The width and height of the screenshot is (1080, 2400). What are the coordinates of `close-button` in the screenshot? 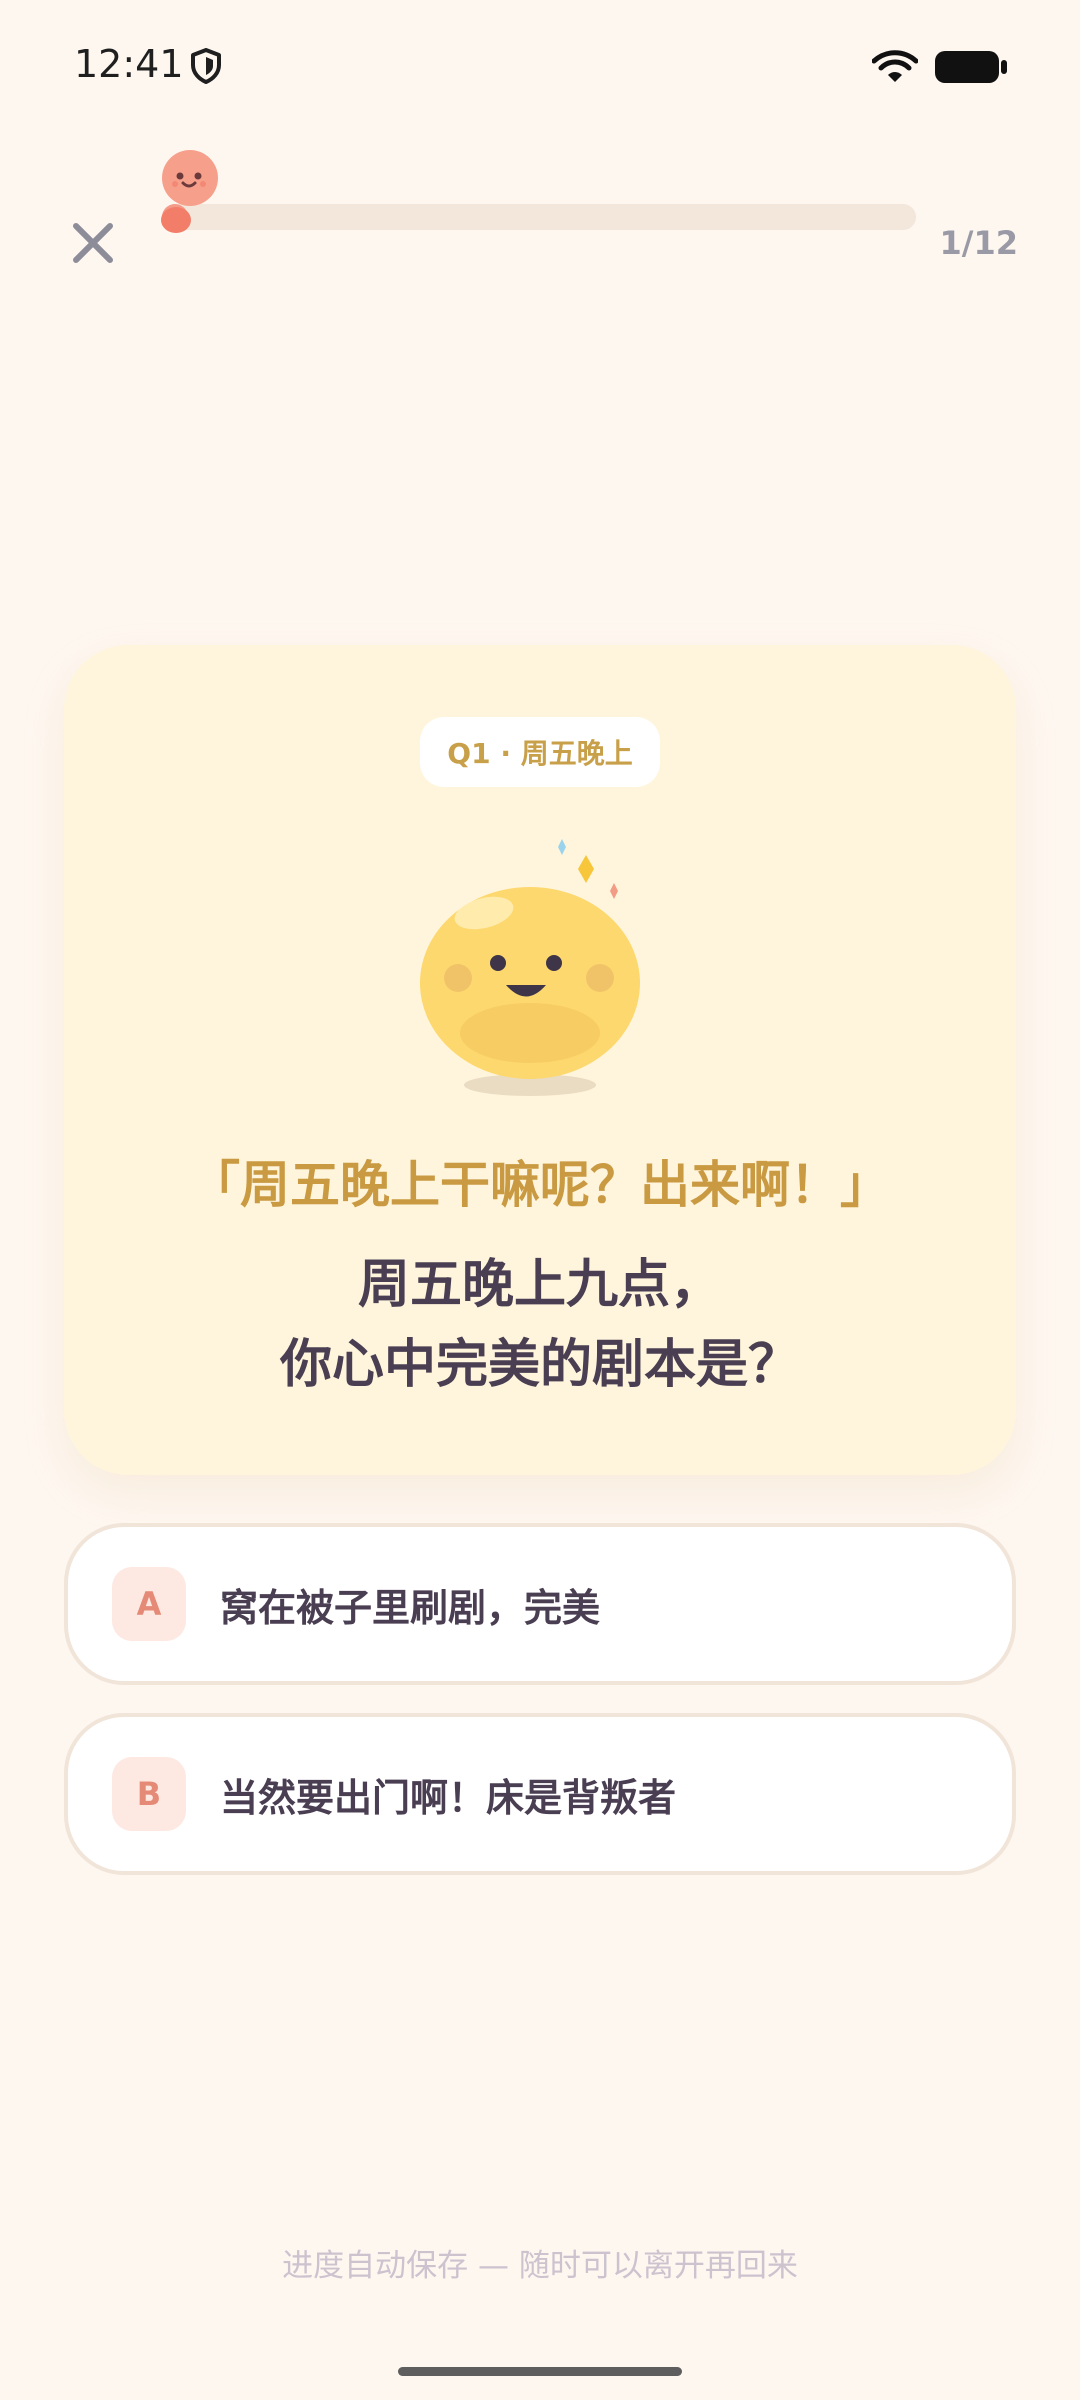 It's located at (93, 243).